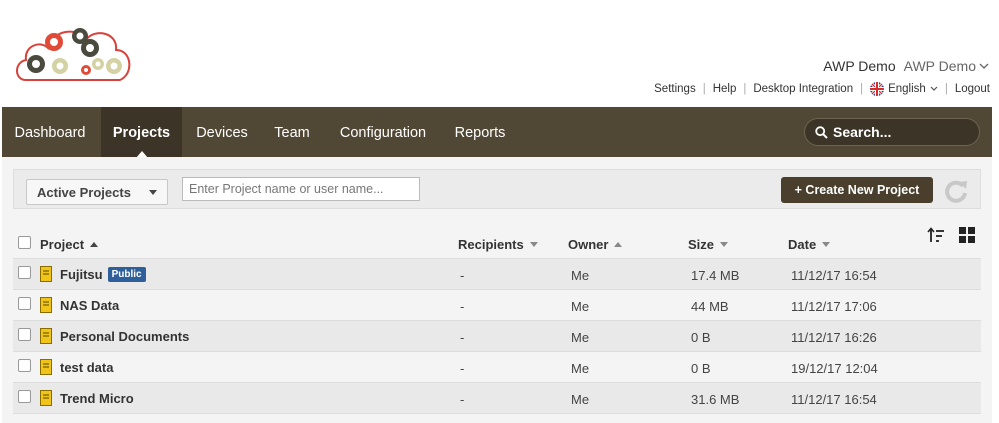 The height and width of the screenshot is (423, 999). Describe the element at coordinates (301, 189) in the screenshot. I see `project-search-input` at that location.